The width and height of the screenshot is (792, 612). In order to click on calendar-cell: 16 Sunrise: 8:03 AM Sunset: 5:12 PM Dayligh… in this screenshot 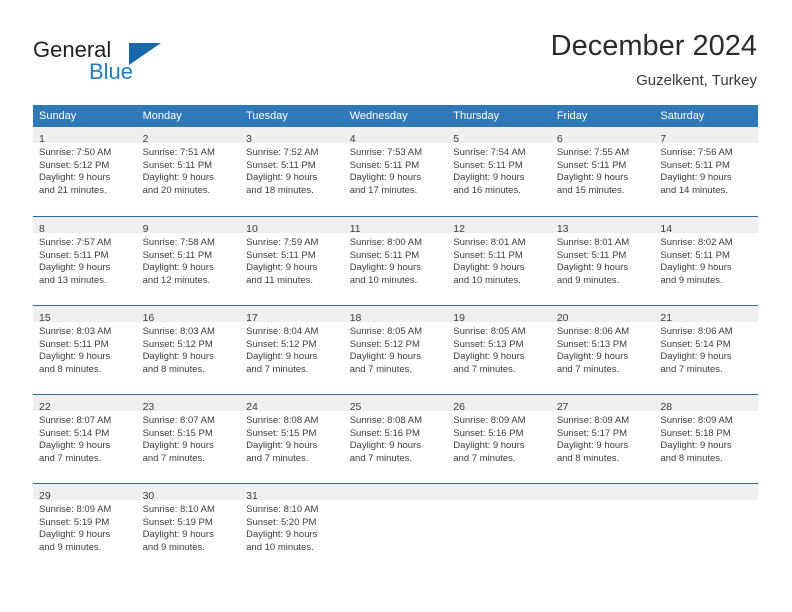, I will do `click(188, 349)`.